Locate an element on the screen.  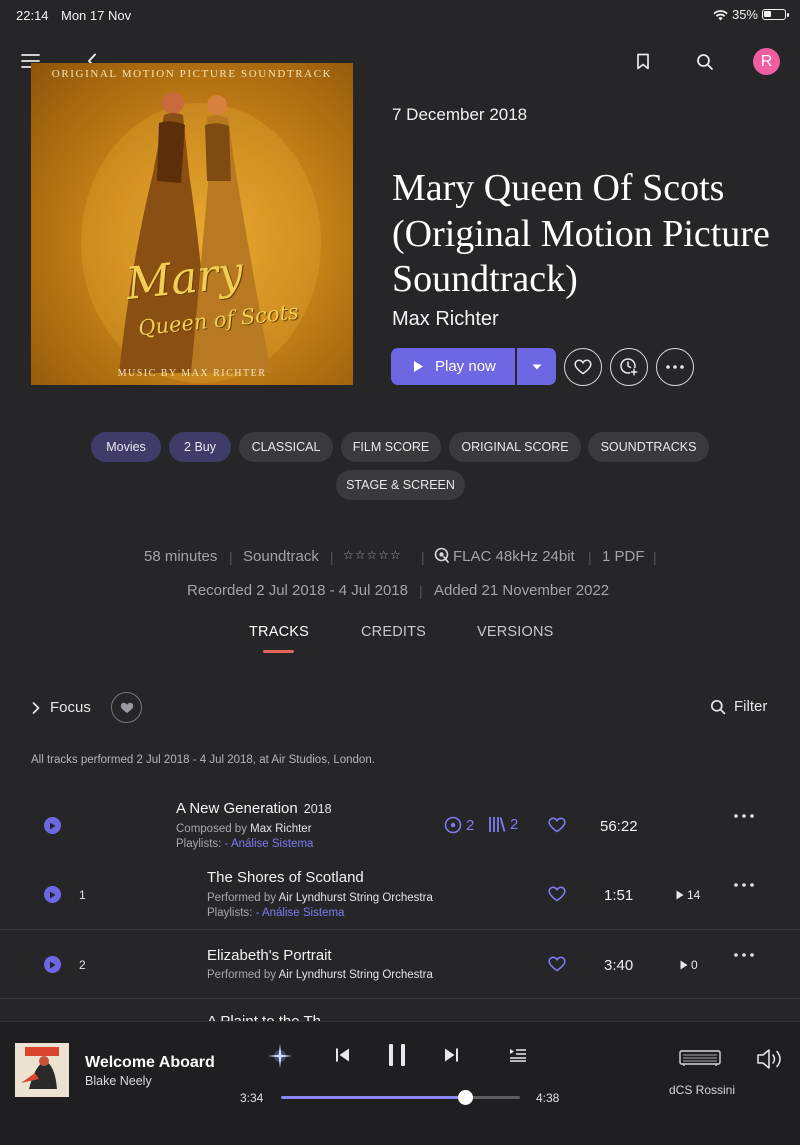
work-title: A New Generation is located at coordinates (237, 808).